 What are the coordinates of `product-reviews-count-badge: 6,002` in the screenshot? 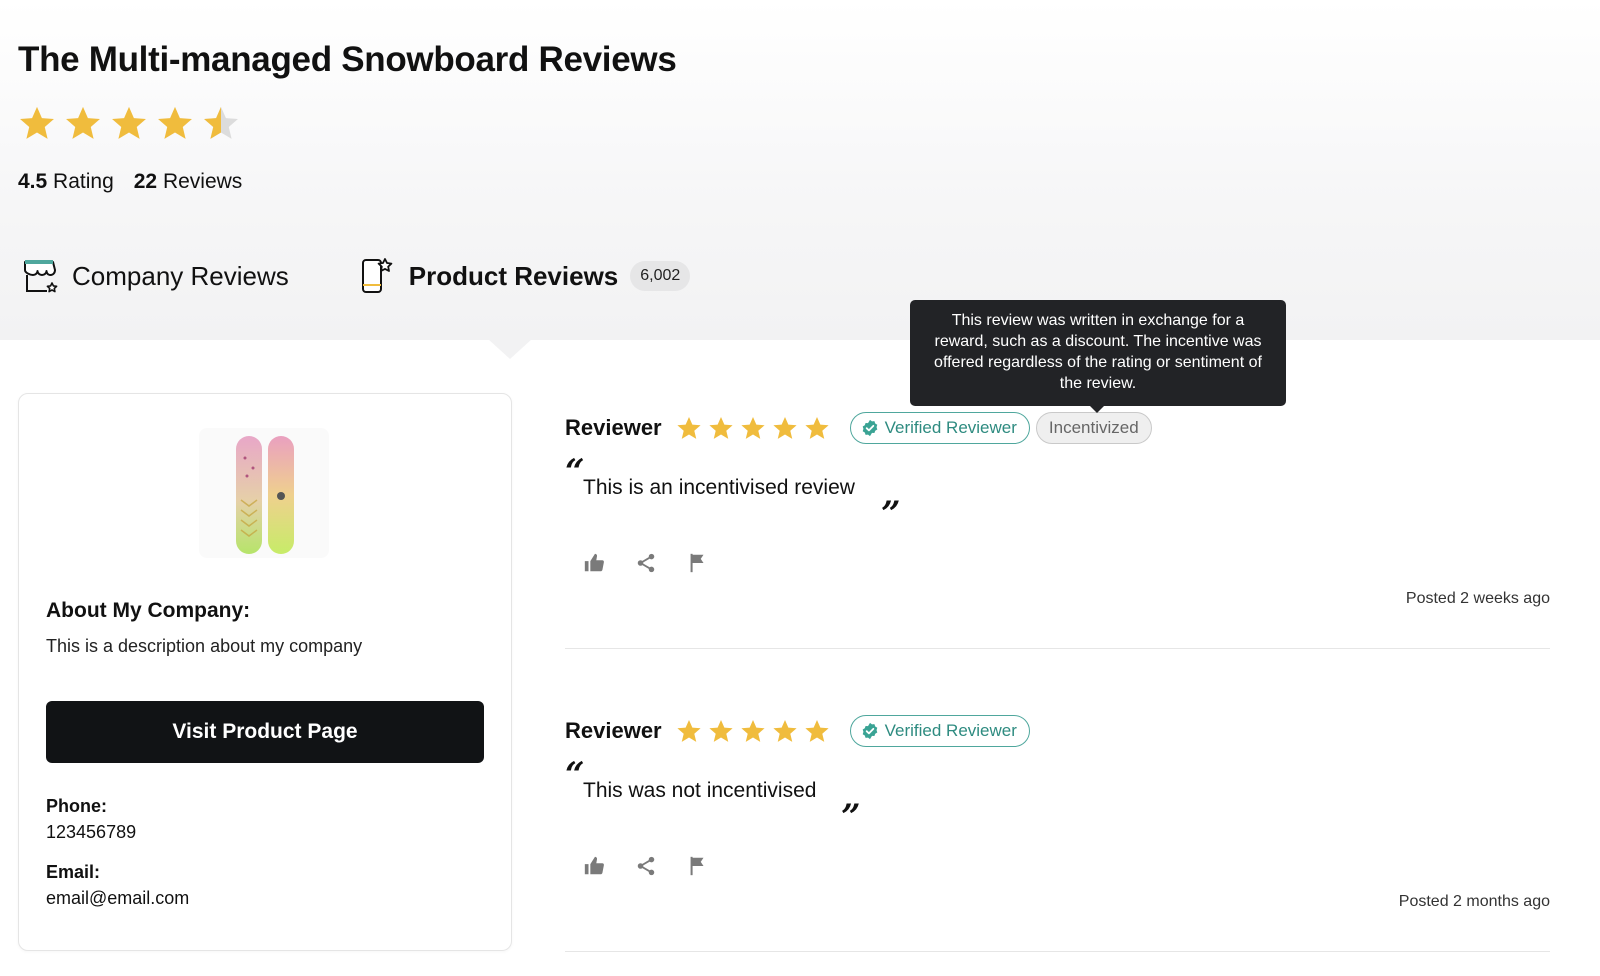 It's located at (660, 276).